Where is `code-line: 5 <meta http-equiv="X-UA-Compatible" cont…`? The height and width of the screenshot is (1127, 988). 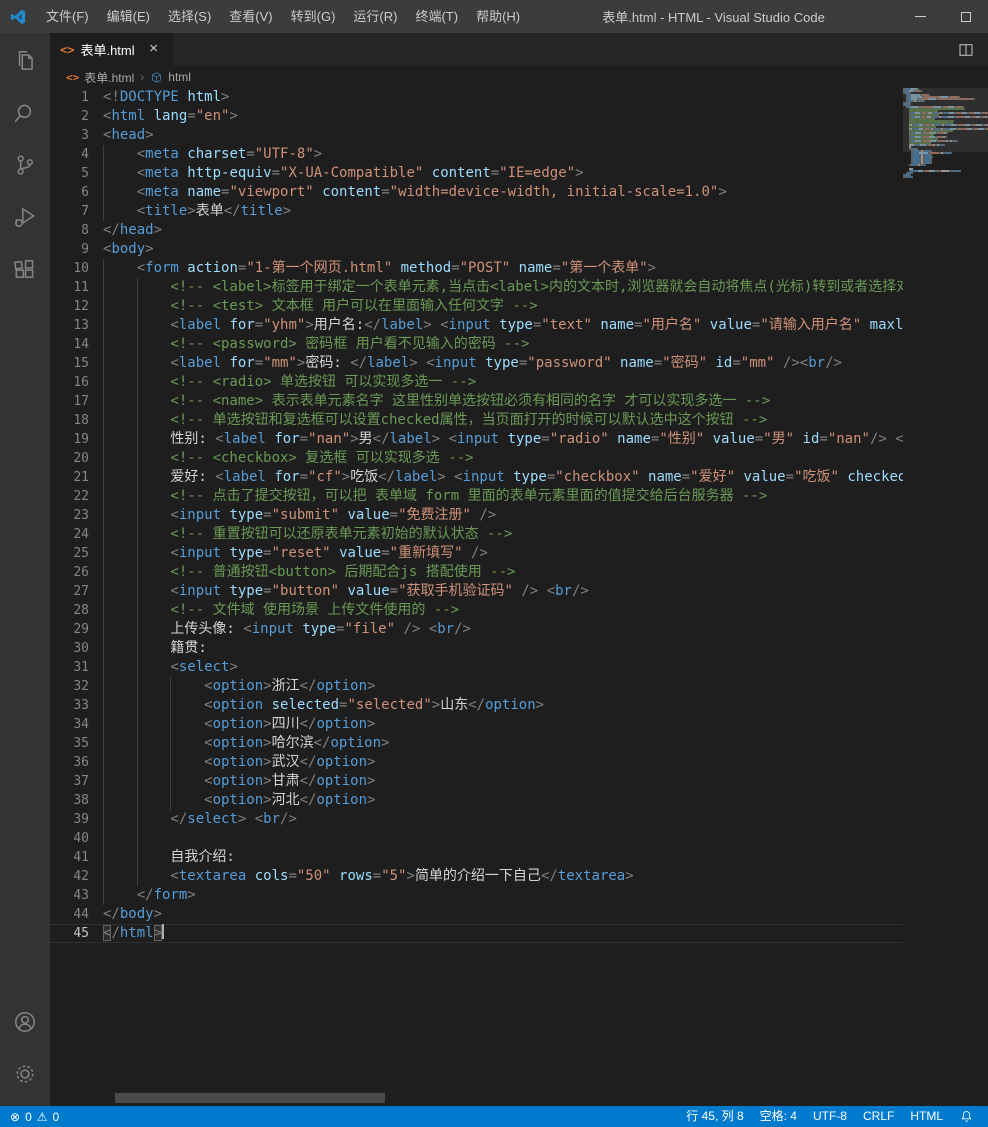 code-line: 5 <meta http-equiv="X-UA-Compatible" cont… is located at coordinates (476, 173).